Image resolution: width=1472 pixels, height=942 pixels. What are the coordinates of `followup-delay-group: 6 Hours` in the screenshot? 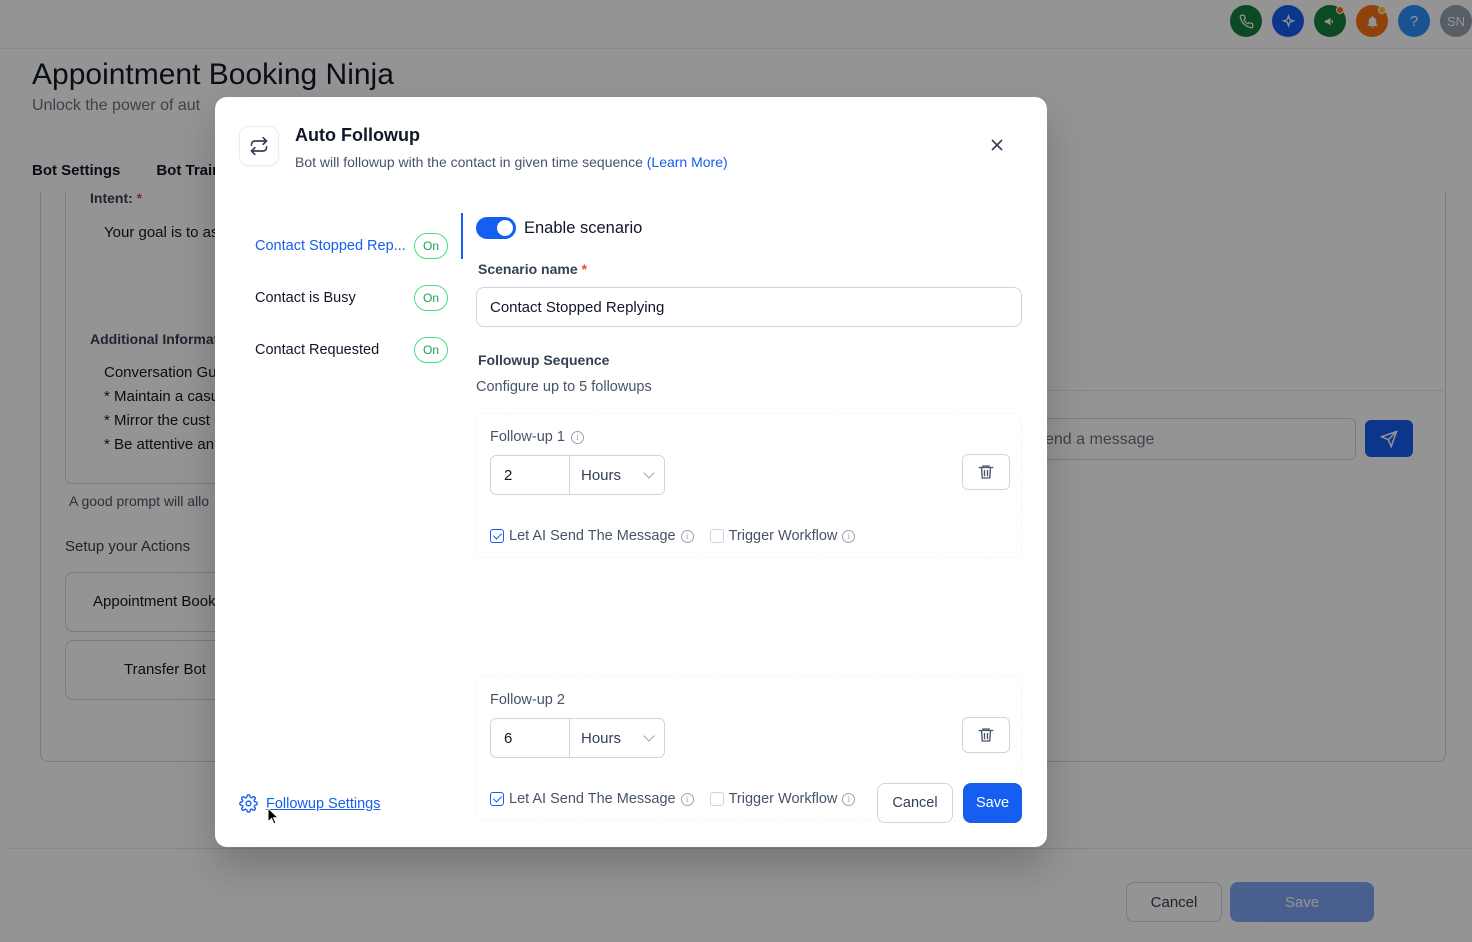 It's located at (577, 738).